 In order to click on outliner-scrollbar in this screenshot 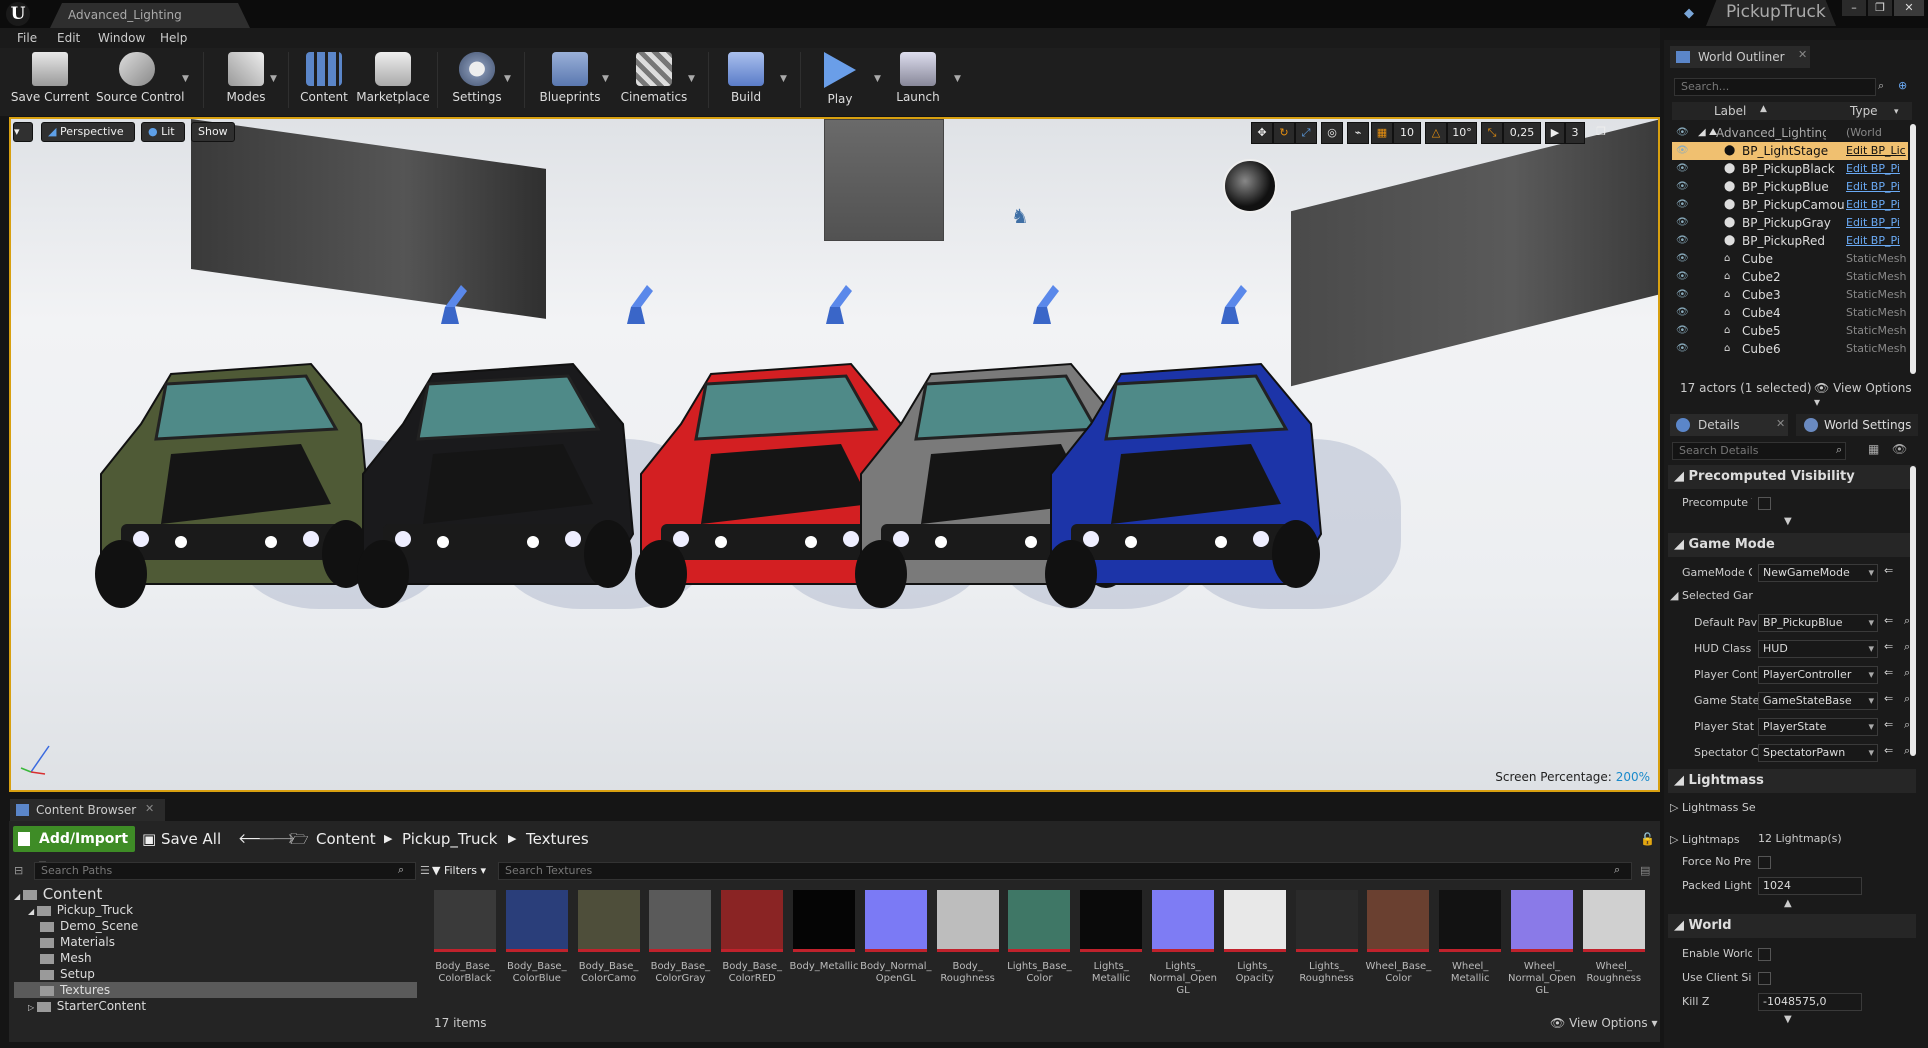, I will do `click(1913, 249)`.